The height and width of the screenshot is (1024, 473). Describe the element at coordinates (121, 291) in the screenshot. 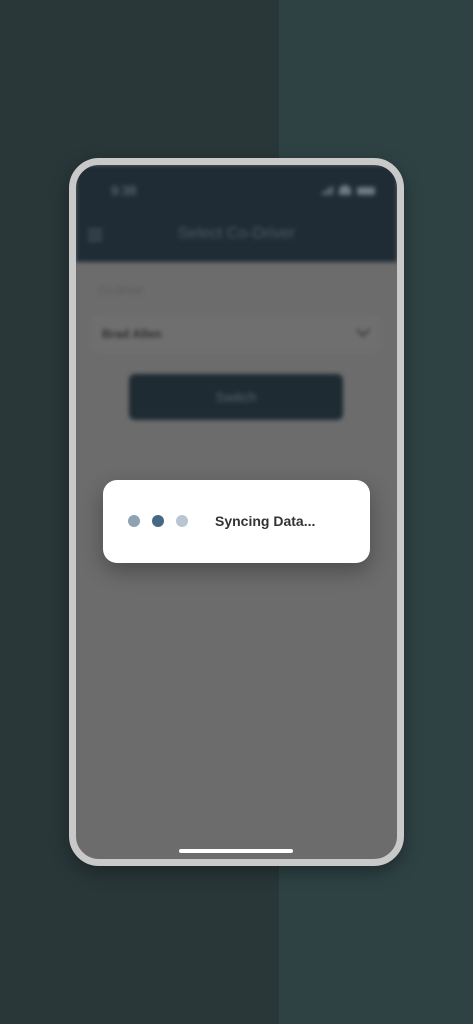

I see `co-driver-label: Co-driver` at that location.